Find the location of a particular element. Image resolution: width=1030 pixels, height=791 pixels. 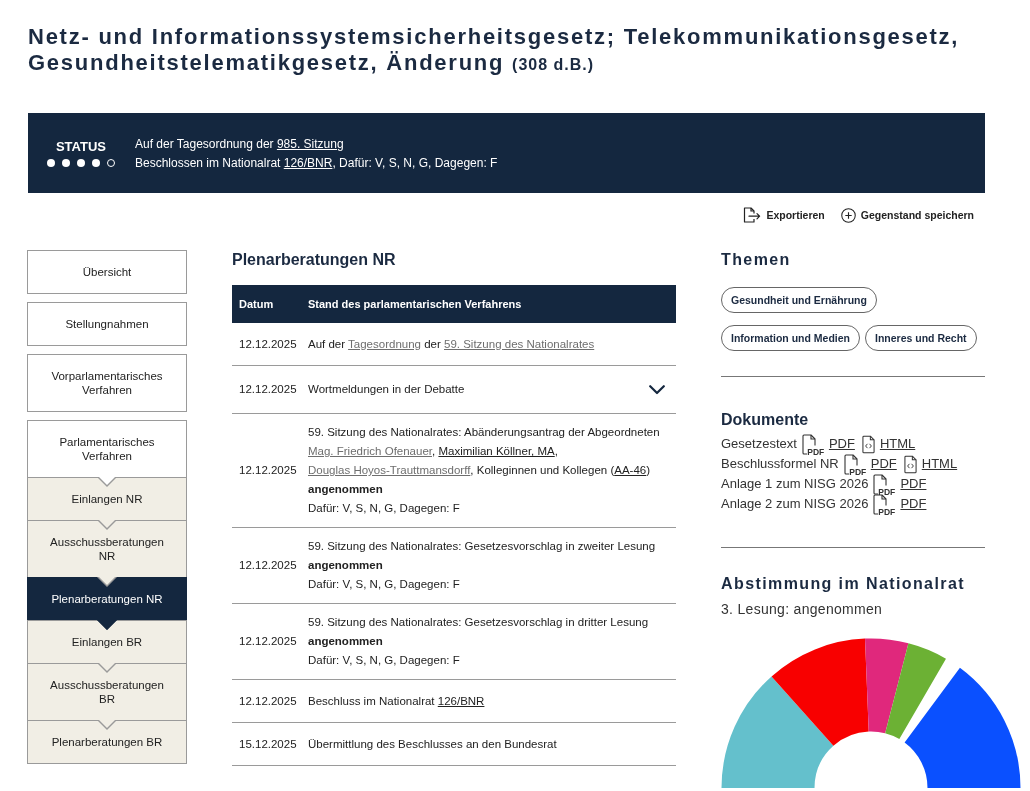

link: Maximilian Köllner, MA is located at coordinates (496, 451).